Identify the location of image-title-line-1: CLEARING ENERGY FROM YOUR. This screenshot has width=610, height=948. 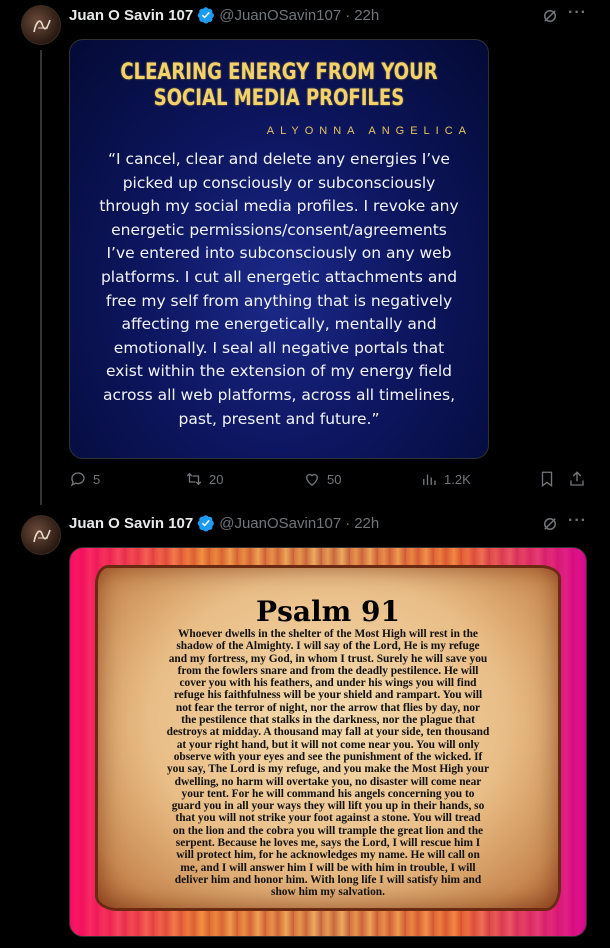
(279, 72).